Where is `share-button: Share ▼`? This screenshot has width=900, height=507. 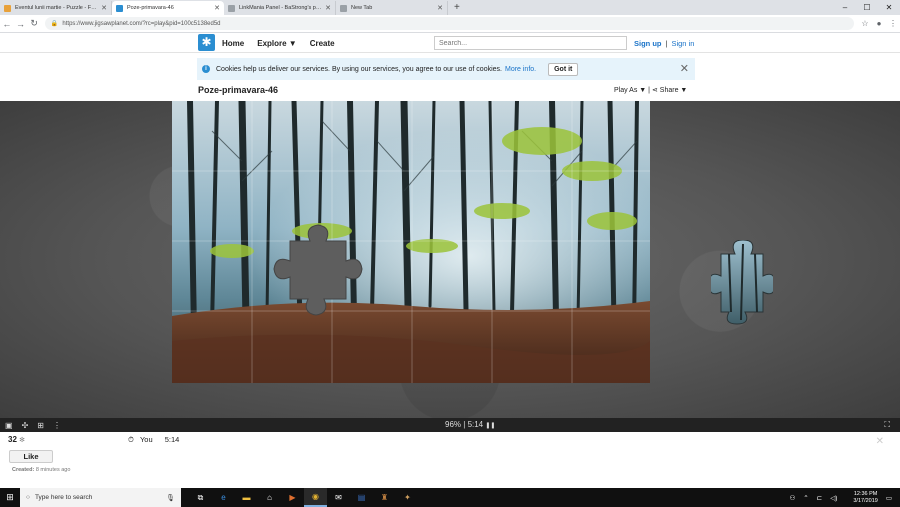
share-button: Share ▼ is located at coordinates (674, 90).